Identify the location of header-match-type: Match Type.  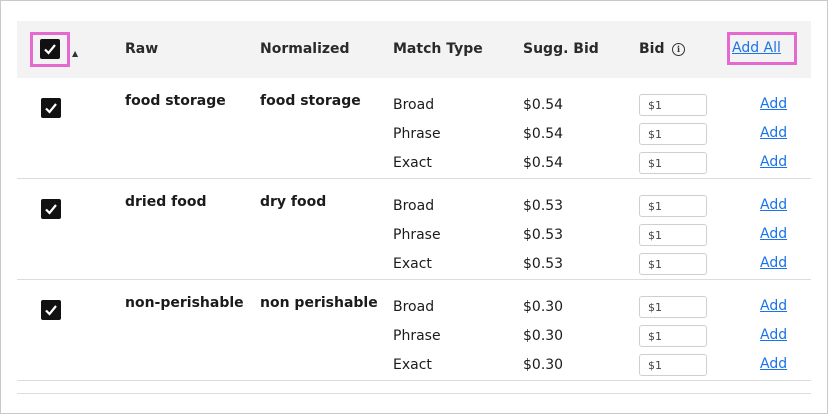
(438, 49).